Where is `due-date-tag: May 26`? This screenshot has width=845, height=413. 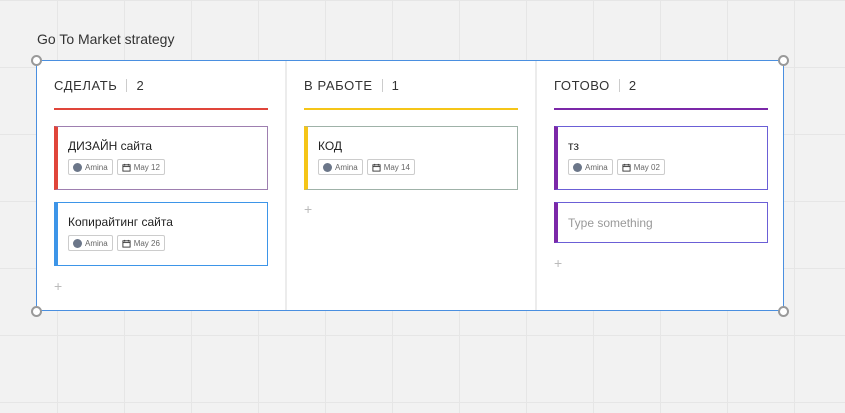 due-date-tag: May 26 is located at coordinates (140, 243).